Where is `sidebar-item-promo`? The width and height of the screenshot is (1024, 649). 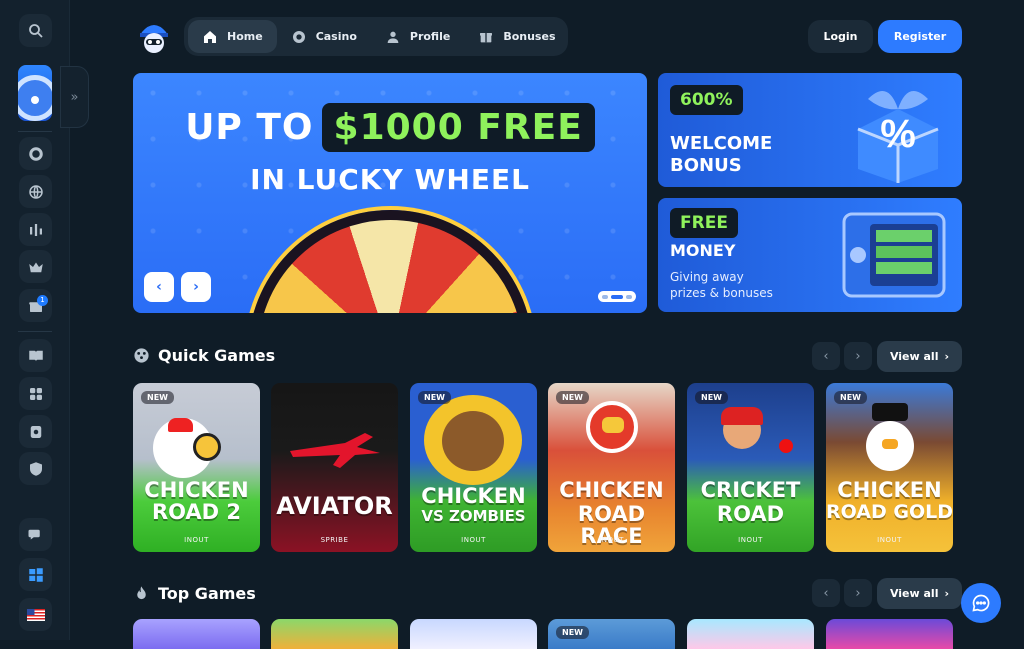 sidebar-item-promo is located at coordinates (35, 431).